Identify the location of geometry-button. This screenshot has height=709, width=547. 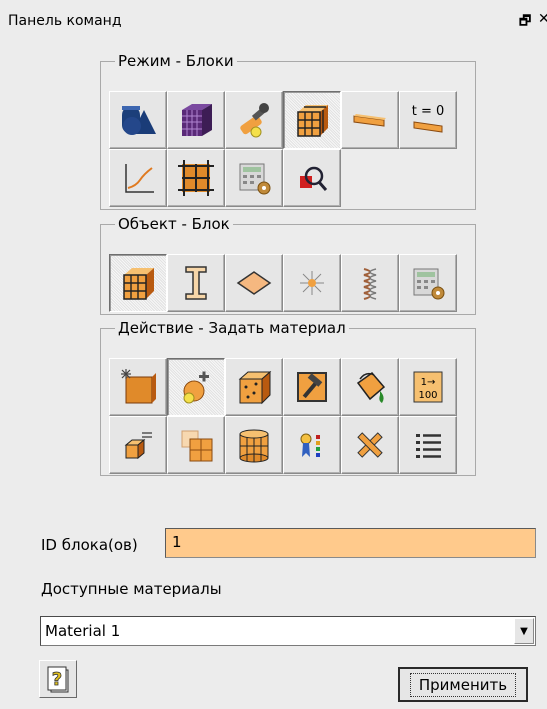
(138, 120).